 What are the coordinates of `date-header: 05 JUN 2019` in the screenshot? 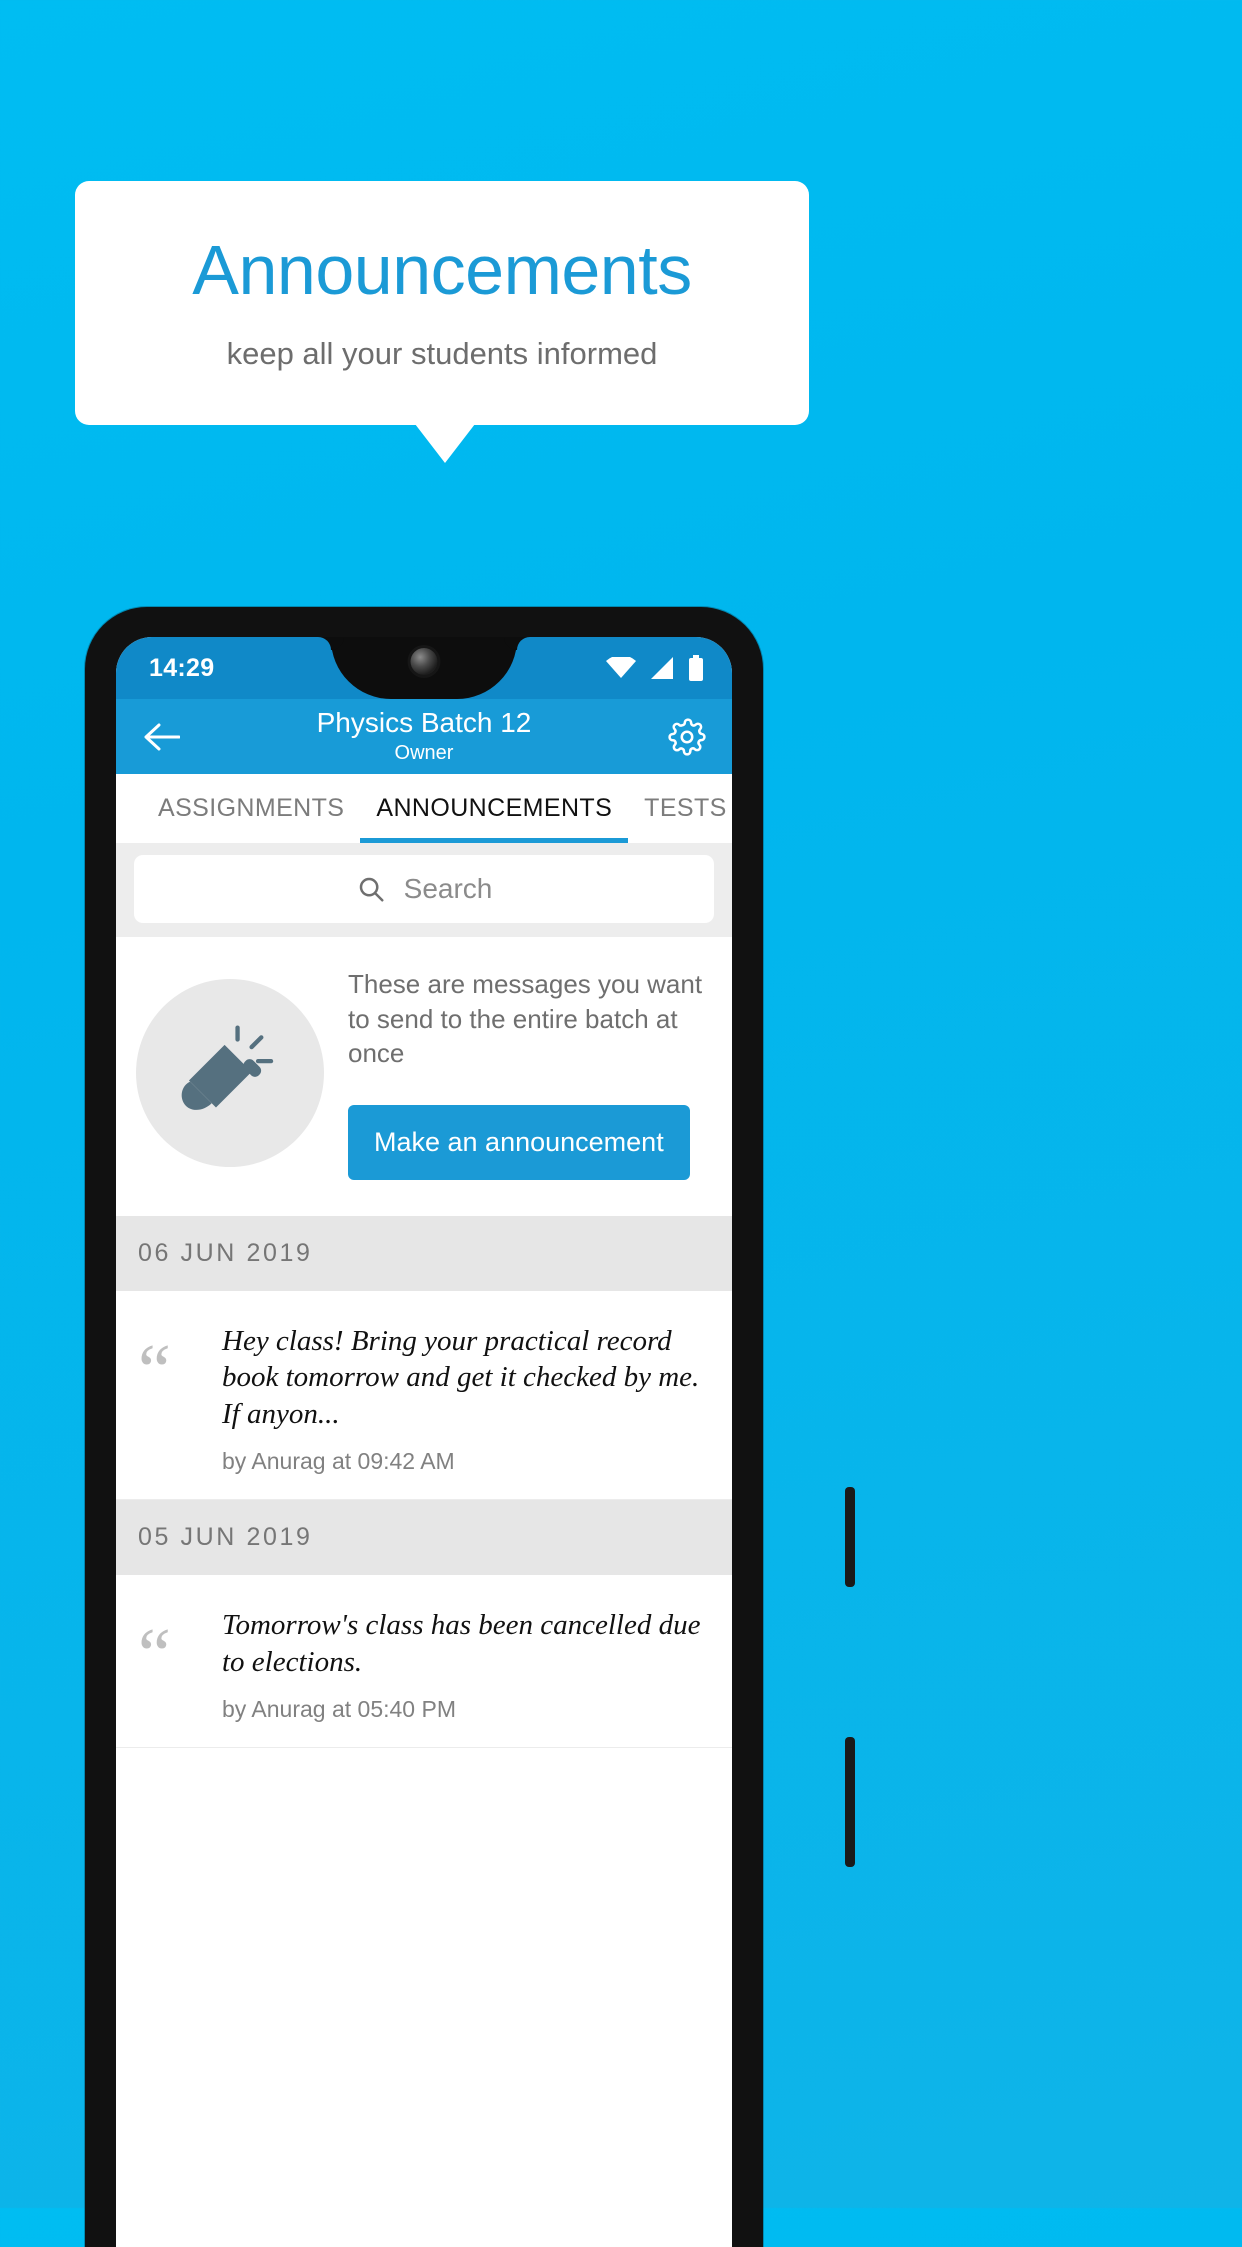 It's located at (424, 1538).